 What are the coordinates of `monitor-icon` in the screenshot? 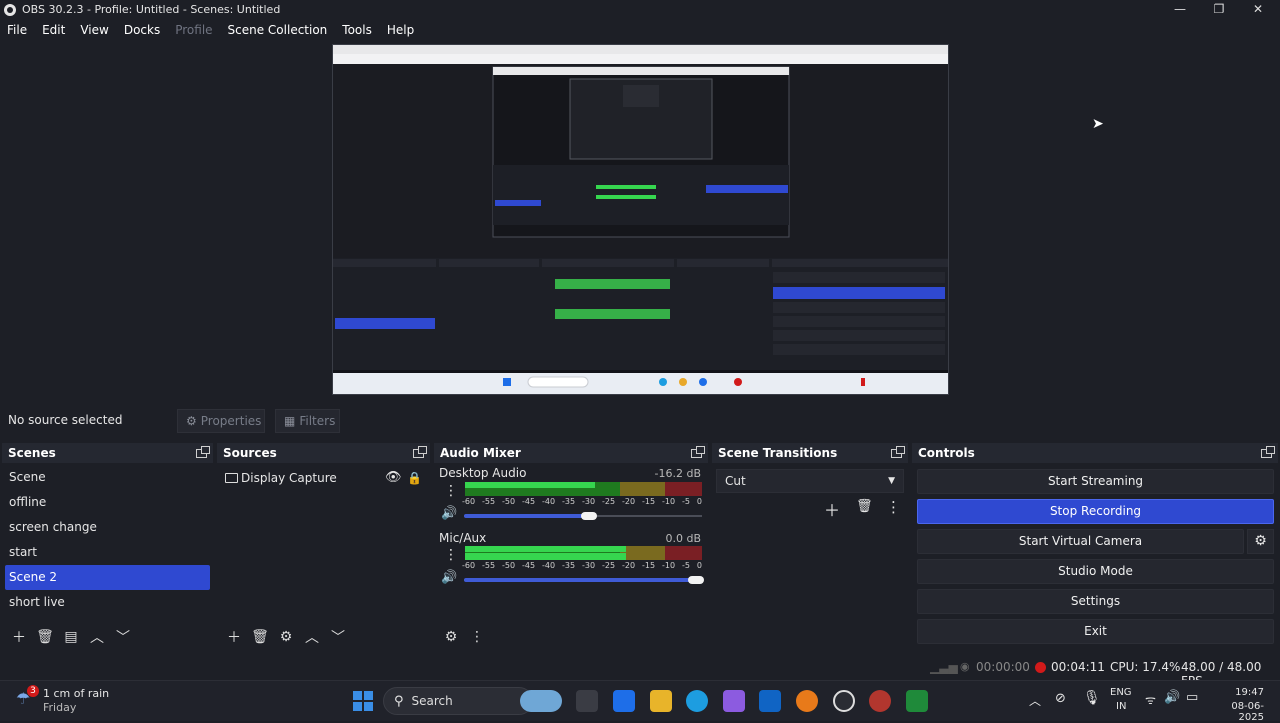 It's located at (231, 477).